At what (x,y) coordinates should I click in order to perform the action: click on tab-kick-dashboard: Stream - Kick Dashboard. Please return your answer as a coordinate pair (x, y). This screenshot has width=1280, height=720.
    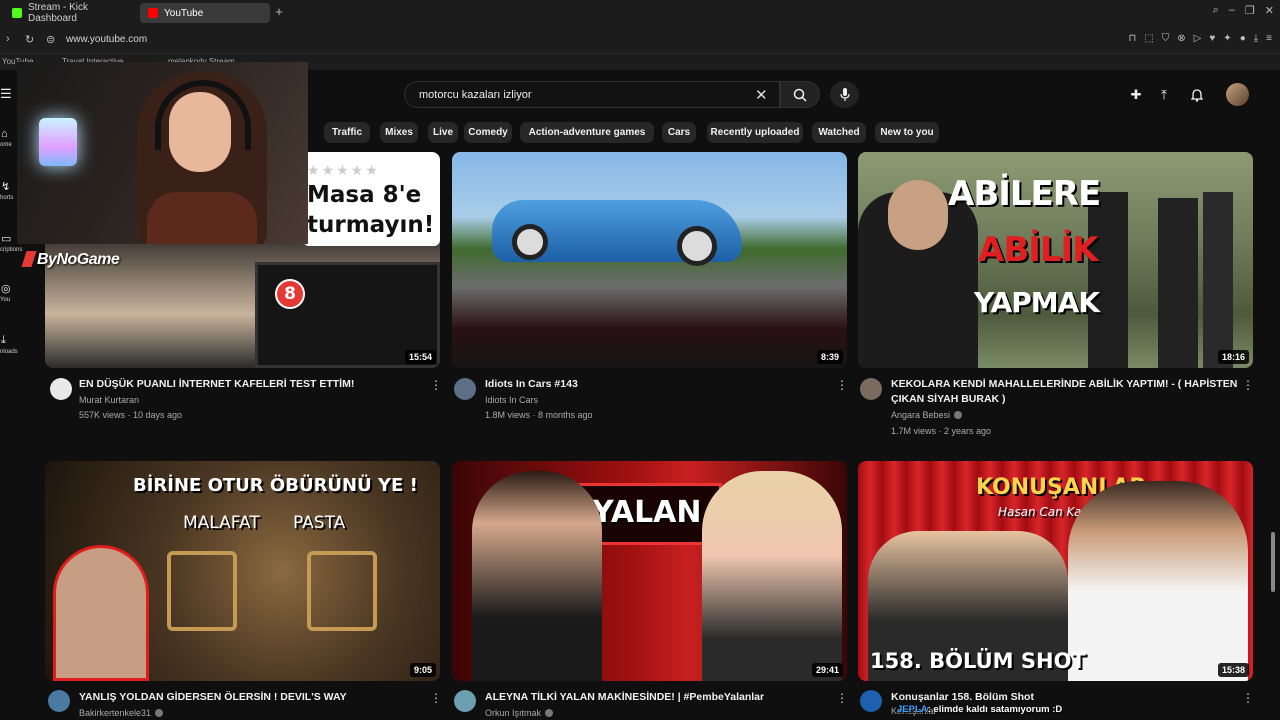
    Looking at the image, I should click on (71, 13).